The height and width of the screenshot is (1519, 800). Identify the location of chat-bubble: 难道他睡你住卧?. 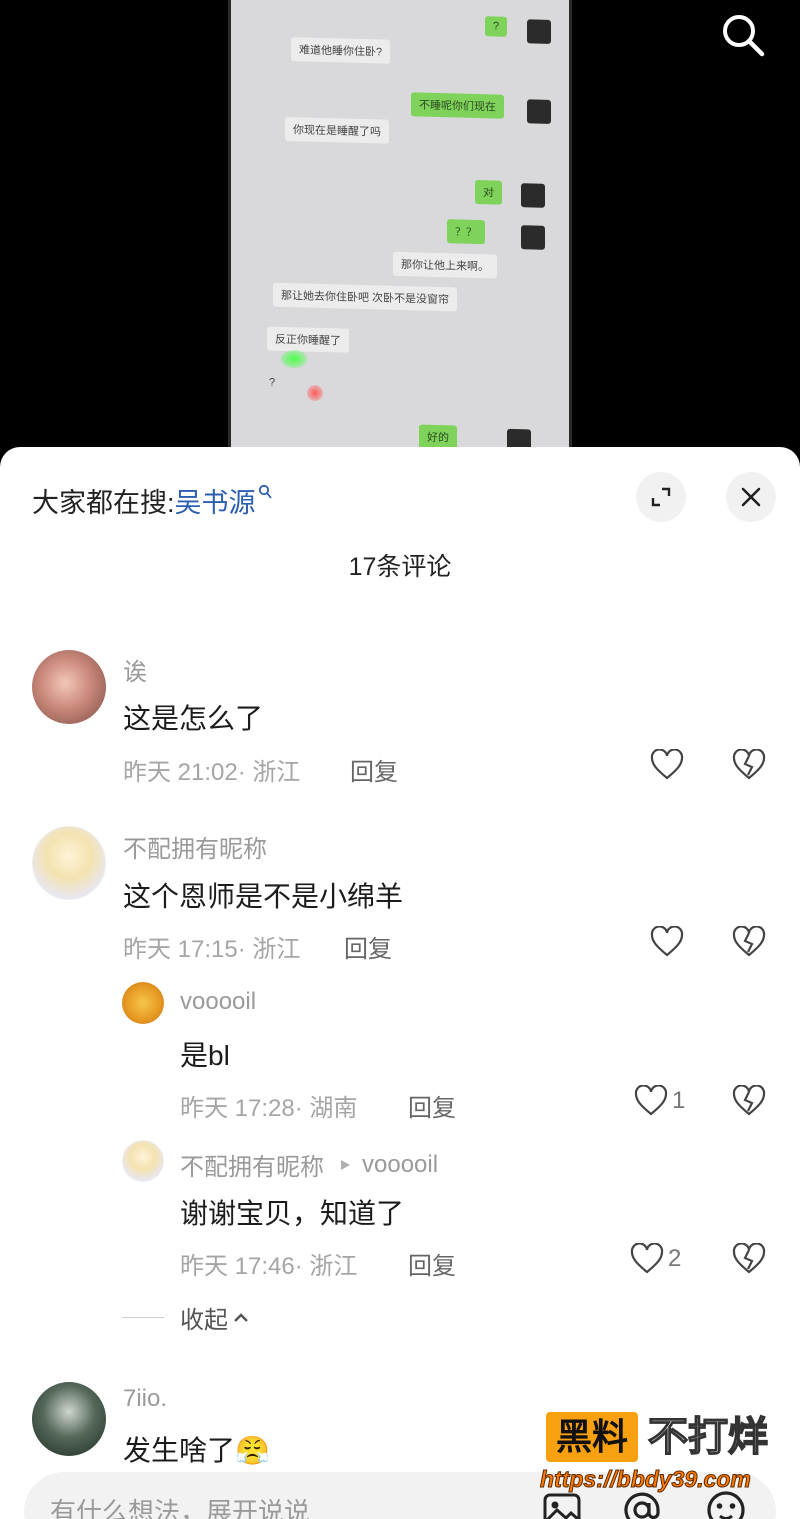
(341, 50).